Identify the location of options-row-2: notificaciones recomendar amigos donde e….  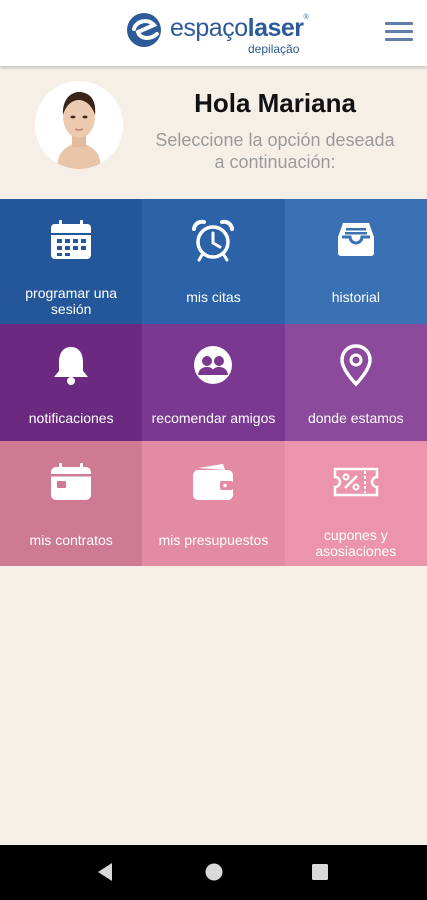
(213, 382).